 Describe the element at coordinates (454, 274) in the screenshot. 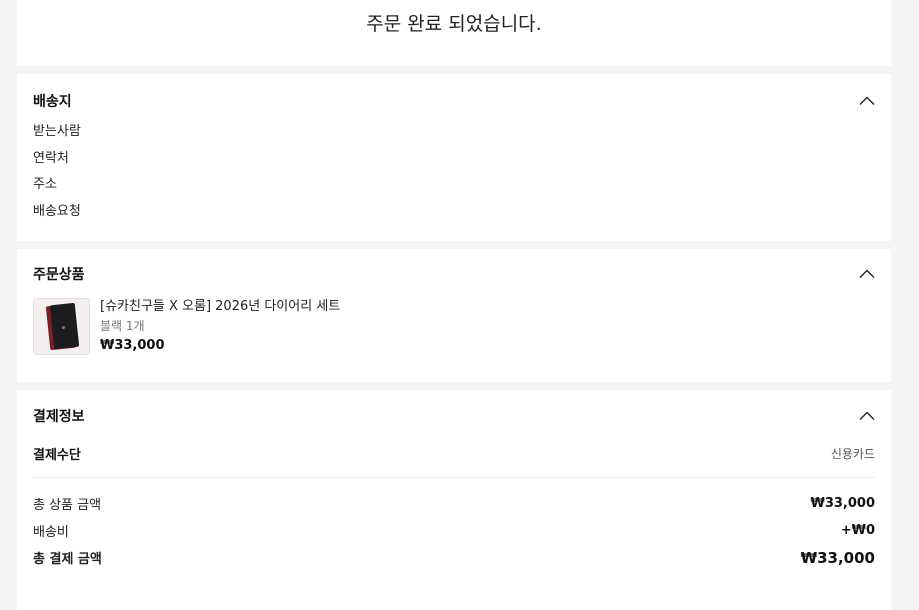

I see `products-header: 주문상품` at that location.